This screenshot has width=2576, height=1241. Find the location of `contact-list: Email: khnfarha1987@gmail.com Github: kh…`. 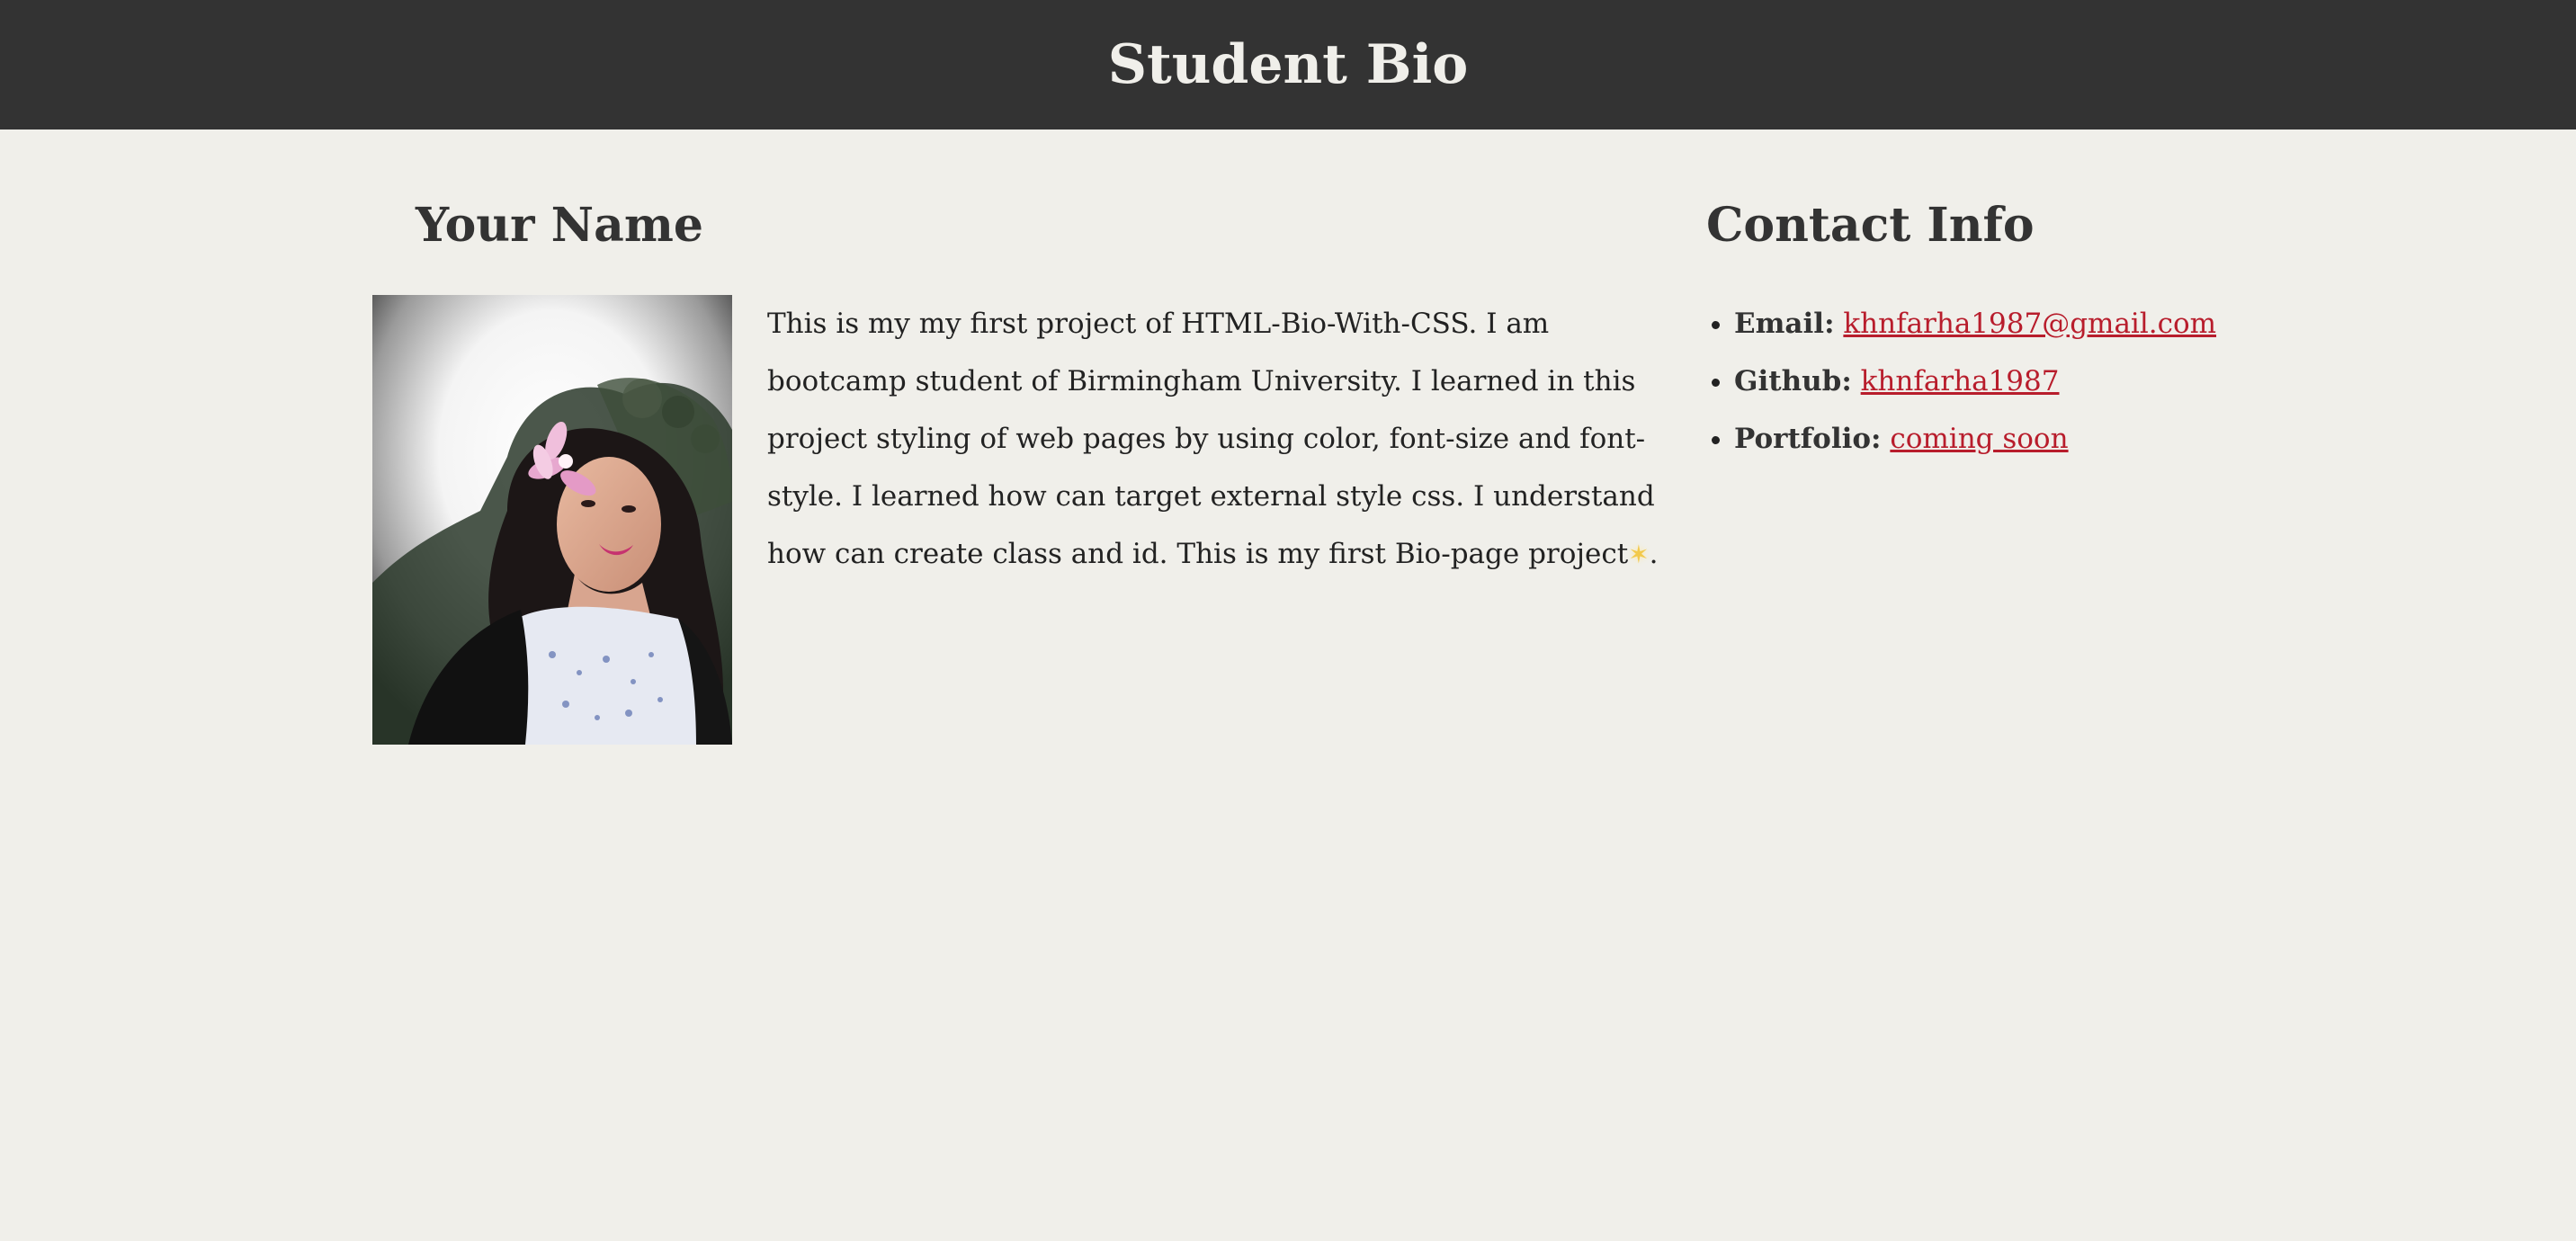

contact-list: Email: khnfarha1987@gmail.com Github: kh… is located at coordinates (1961, 381).